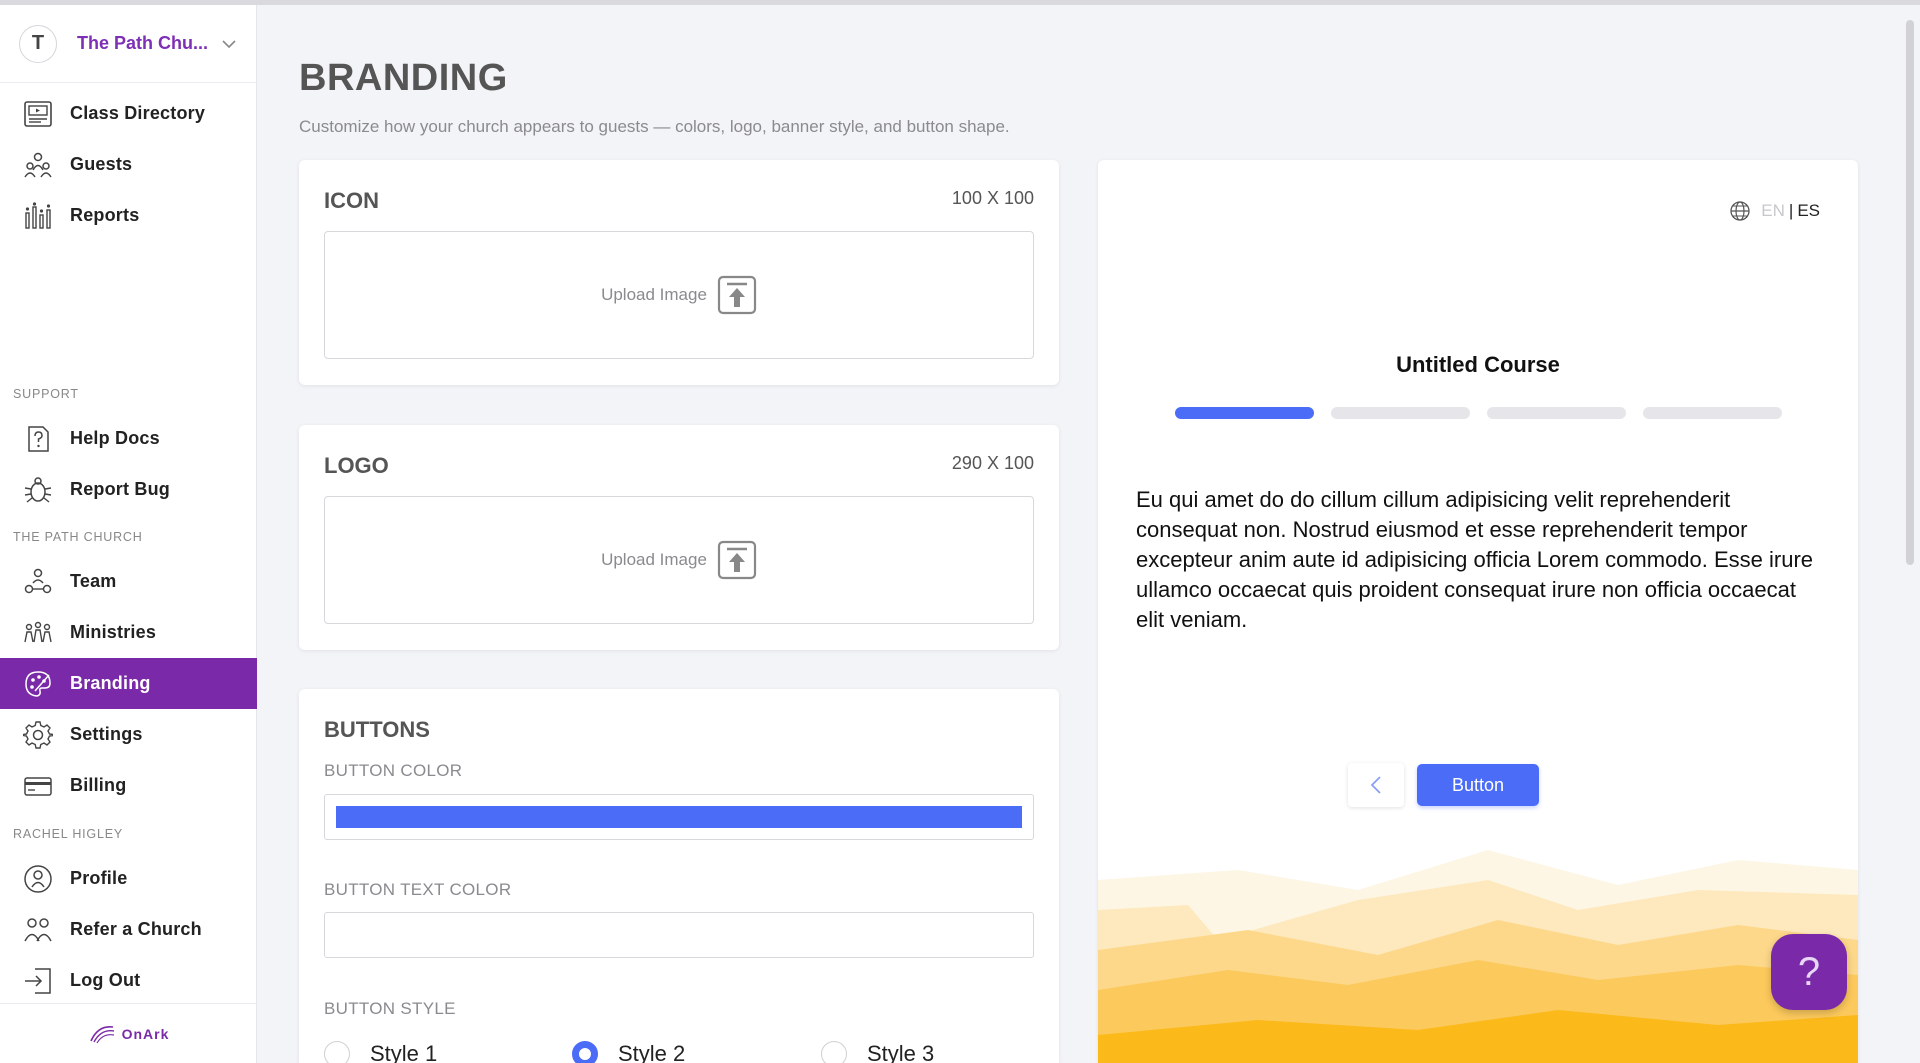 The height and width of the screenshot is (1063, 1920). Describe the element at coordinates (992, 198) in the screenshot. I see `icon-dimensions: 100 X 100` at that location.